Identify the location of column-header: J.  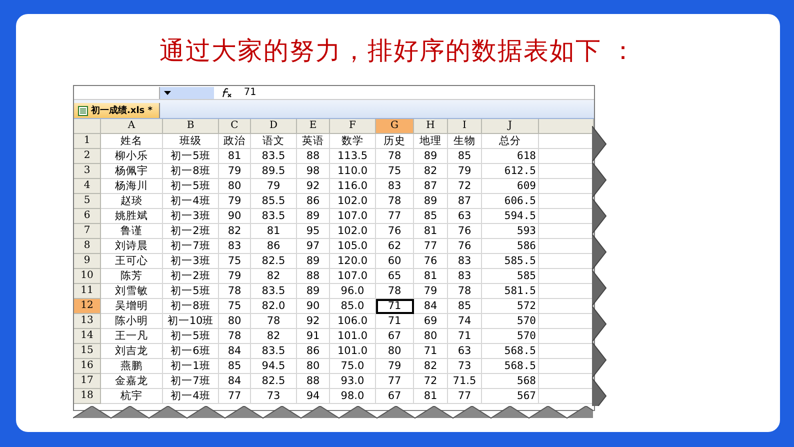
(510, 126).